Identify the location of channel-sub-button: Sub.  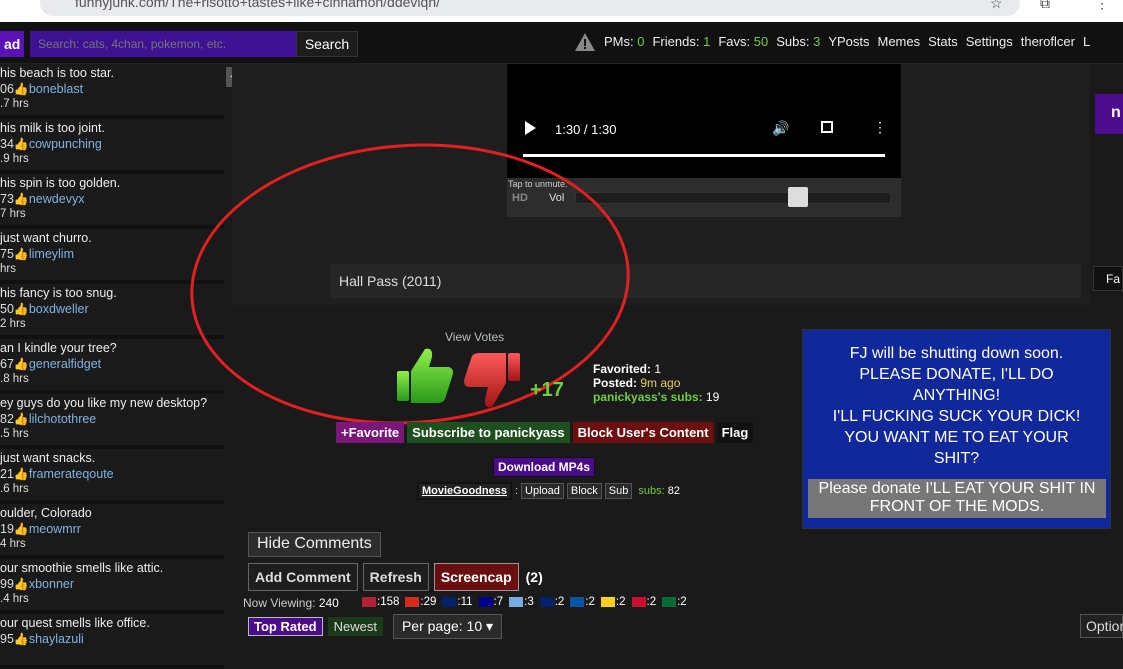
(618, 491).